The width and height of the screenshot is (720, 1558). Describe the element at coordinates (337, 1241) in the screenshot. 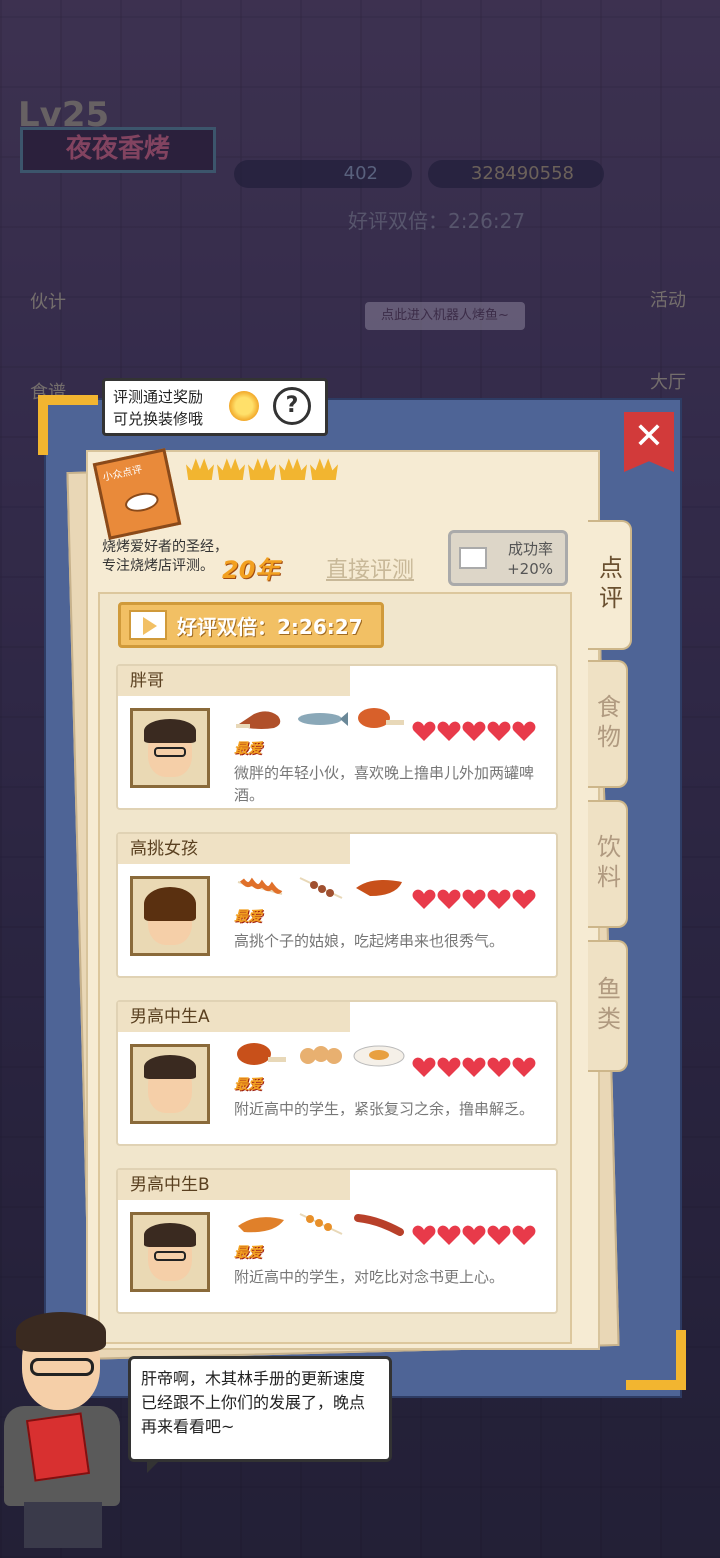

I see `customer-card: 男高中生B 最爱 附近高中的学生，对吃比对念书更上心。` at that location.